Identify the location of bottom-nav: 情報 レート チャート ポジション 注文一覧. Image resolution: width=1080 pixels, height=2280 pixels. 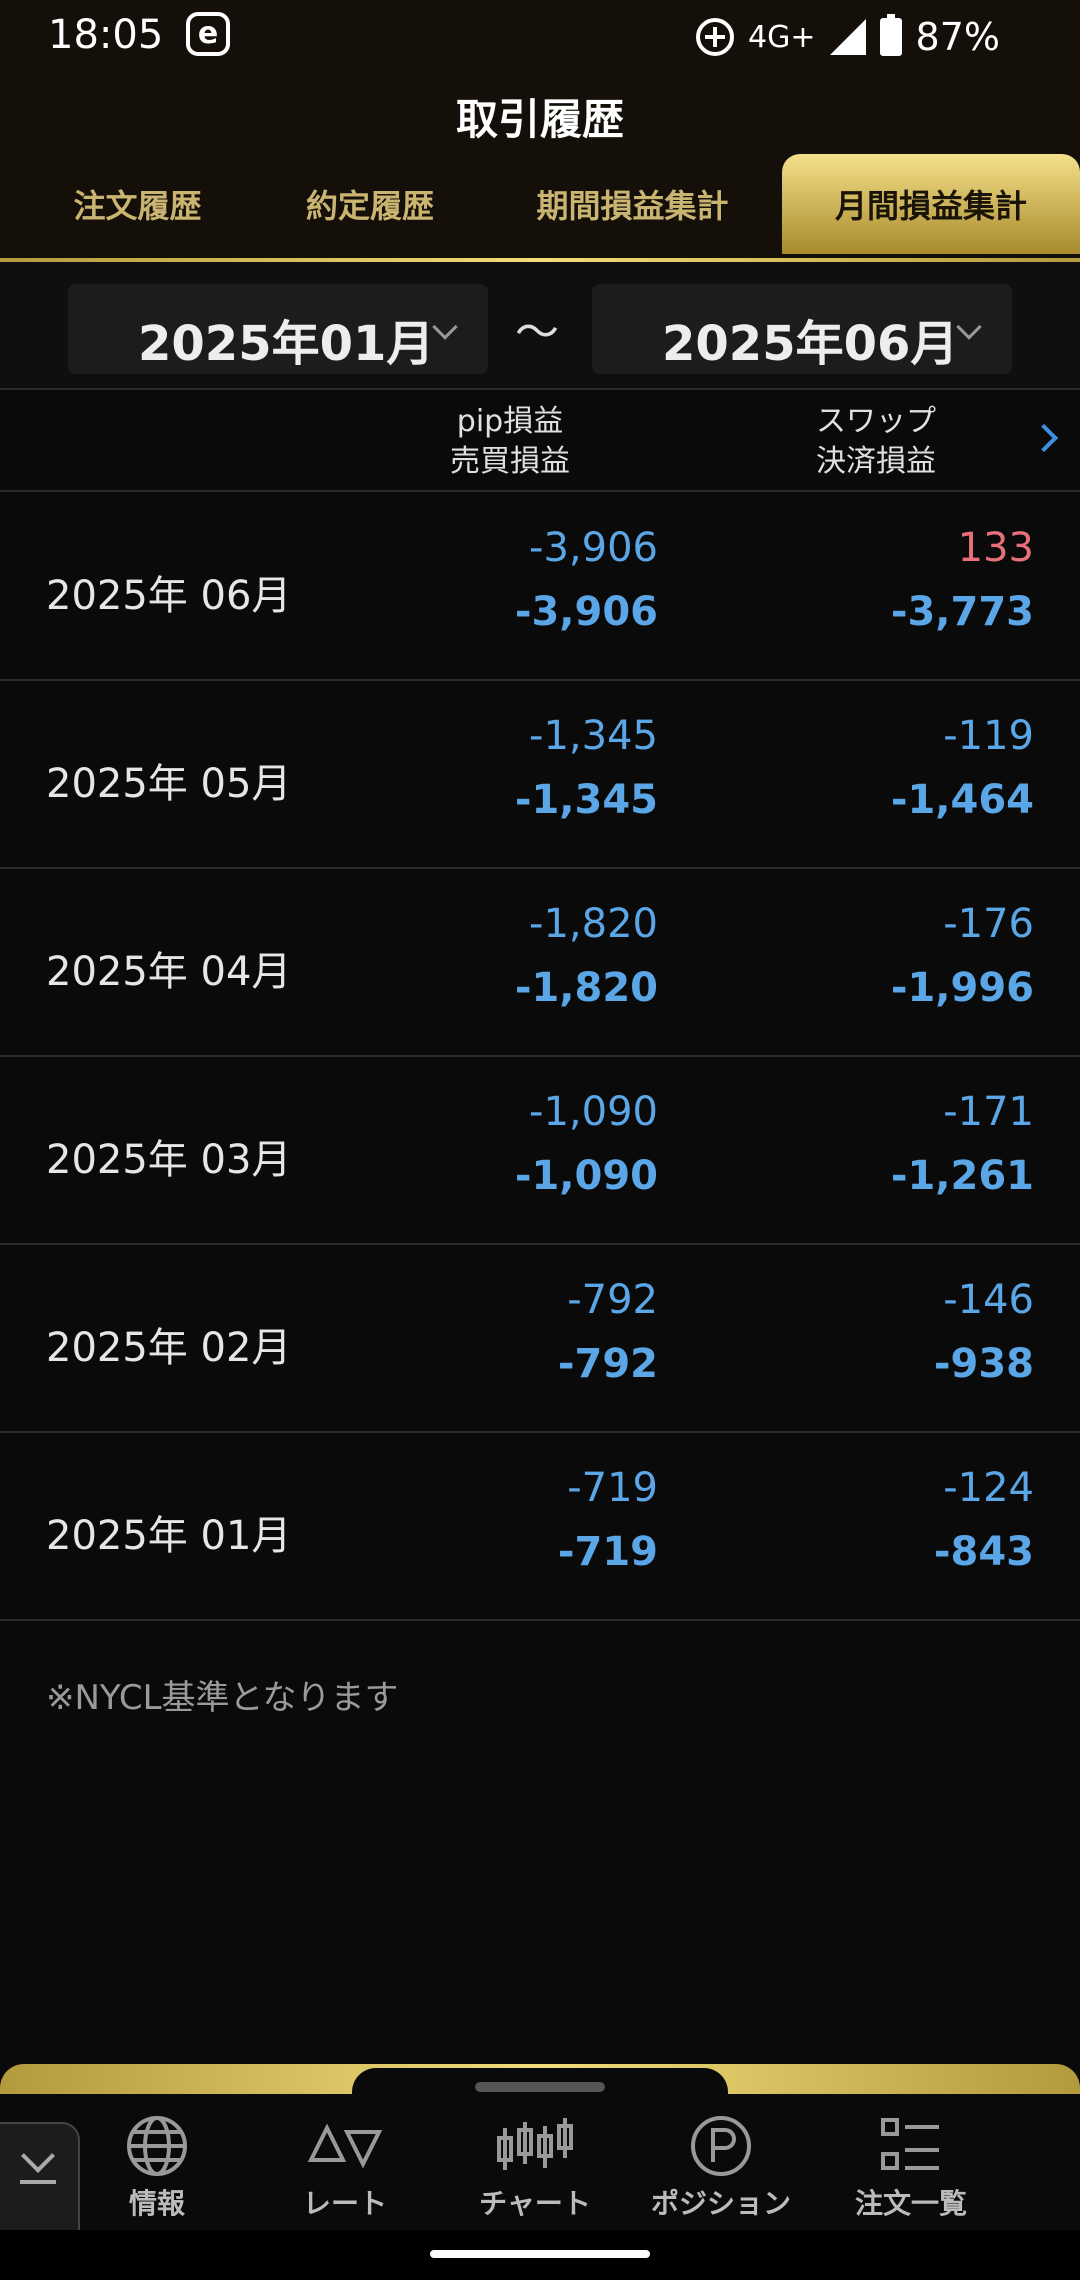
(540, 2163).